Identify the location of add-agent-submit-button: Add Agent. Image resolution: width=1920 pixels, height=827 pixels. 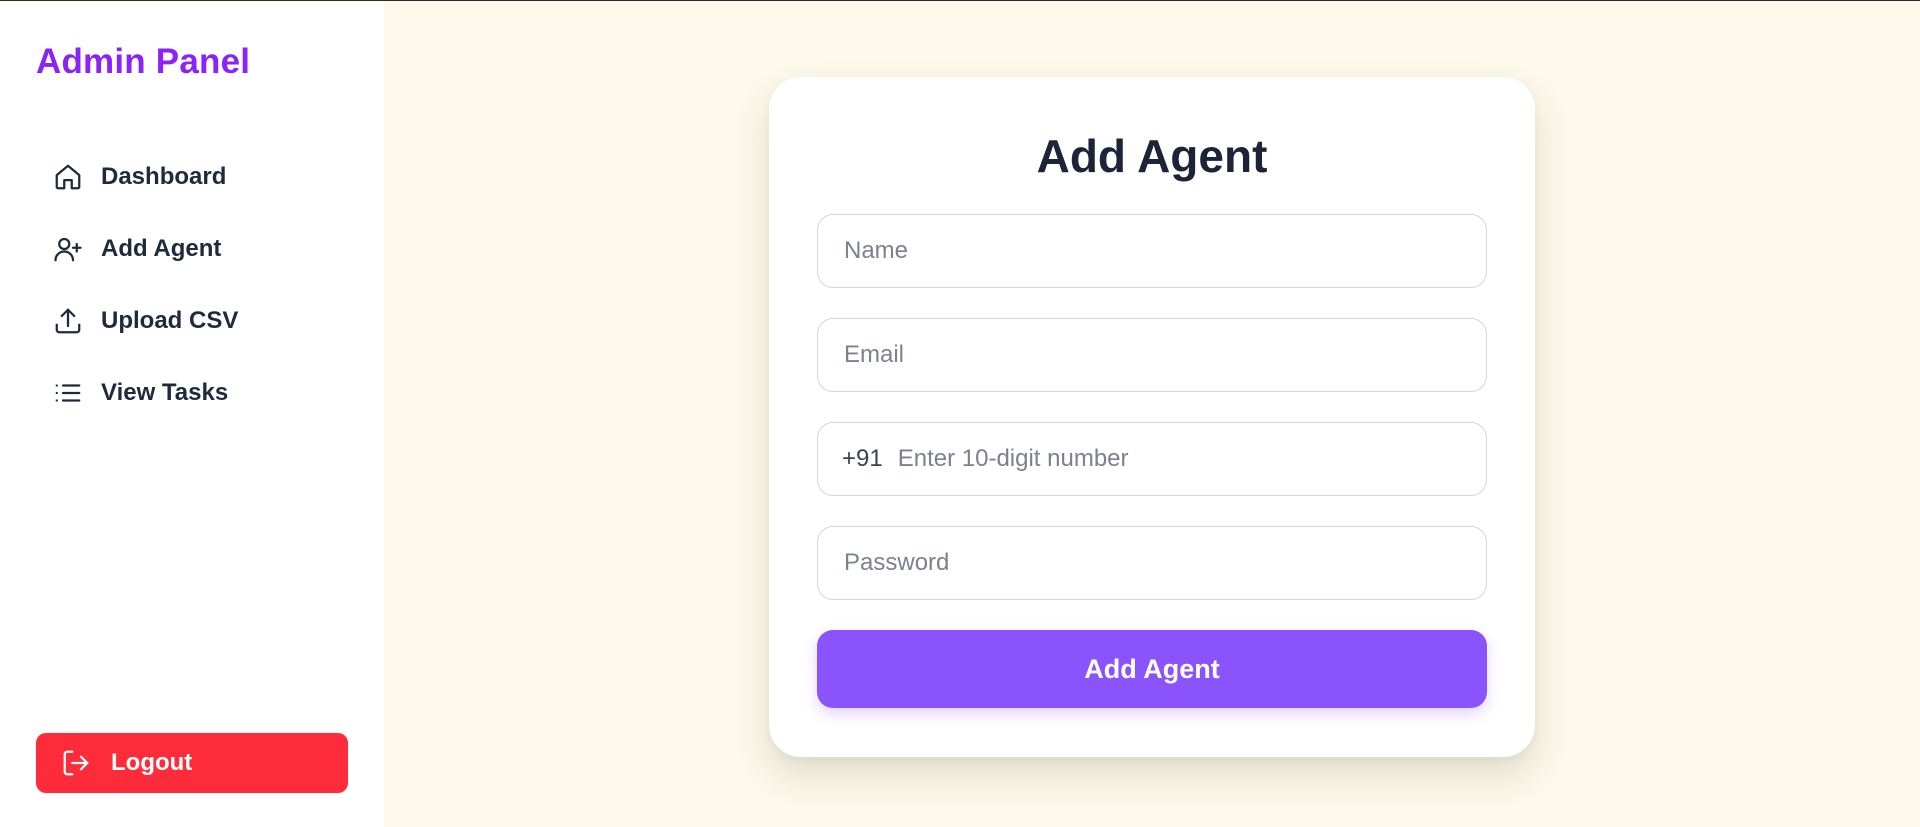
(1152, 669).